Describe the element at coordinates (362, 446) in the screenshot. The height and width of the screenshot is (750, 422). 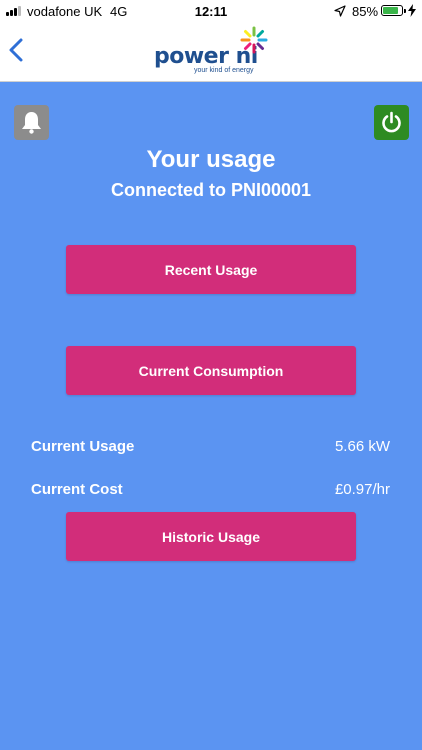
I see `current-usage-value: 5.66 kW` at that location.